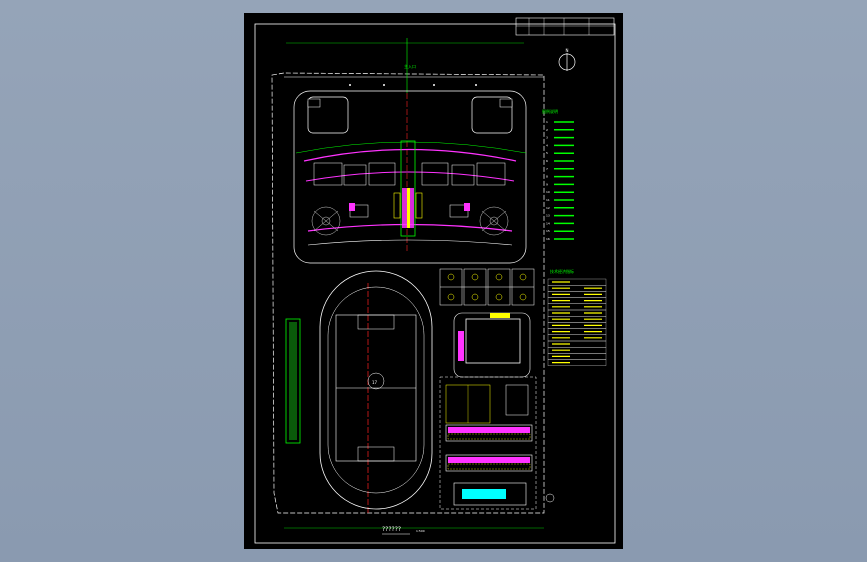  Describe the element at coordinates (547, 130) in the screenshot. I see `legend-item-number: 2` at that location.